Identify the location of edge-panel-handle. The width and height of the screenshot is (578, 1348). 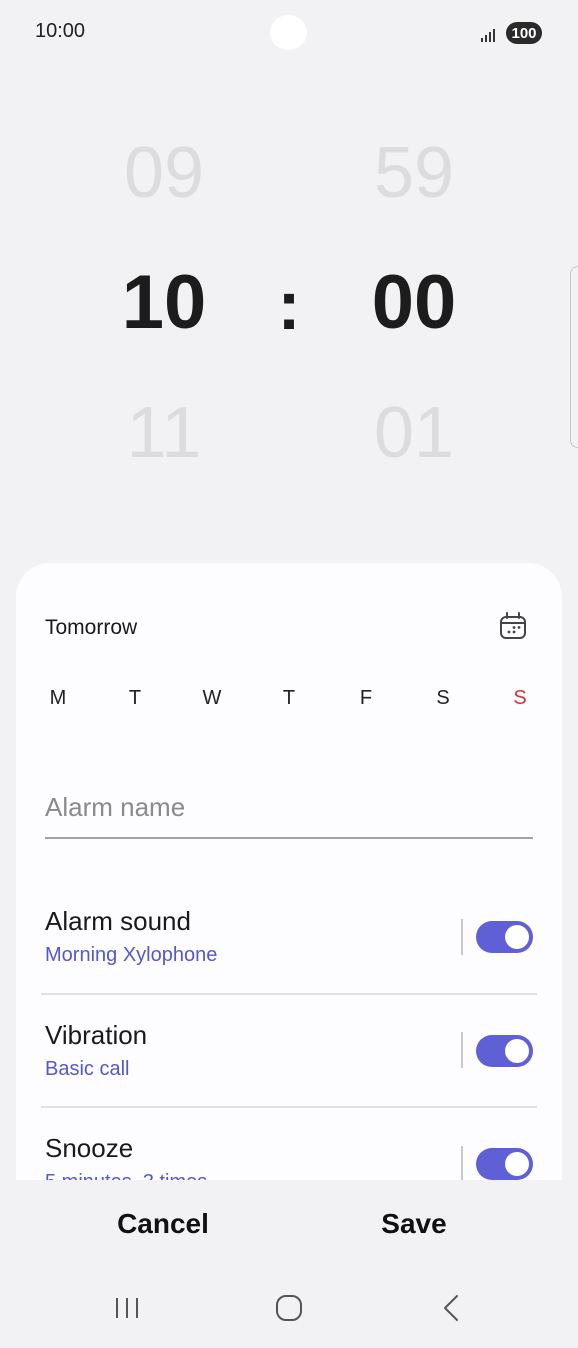
(574, 357).